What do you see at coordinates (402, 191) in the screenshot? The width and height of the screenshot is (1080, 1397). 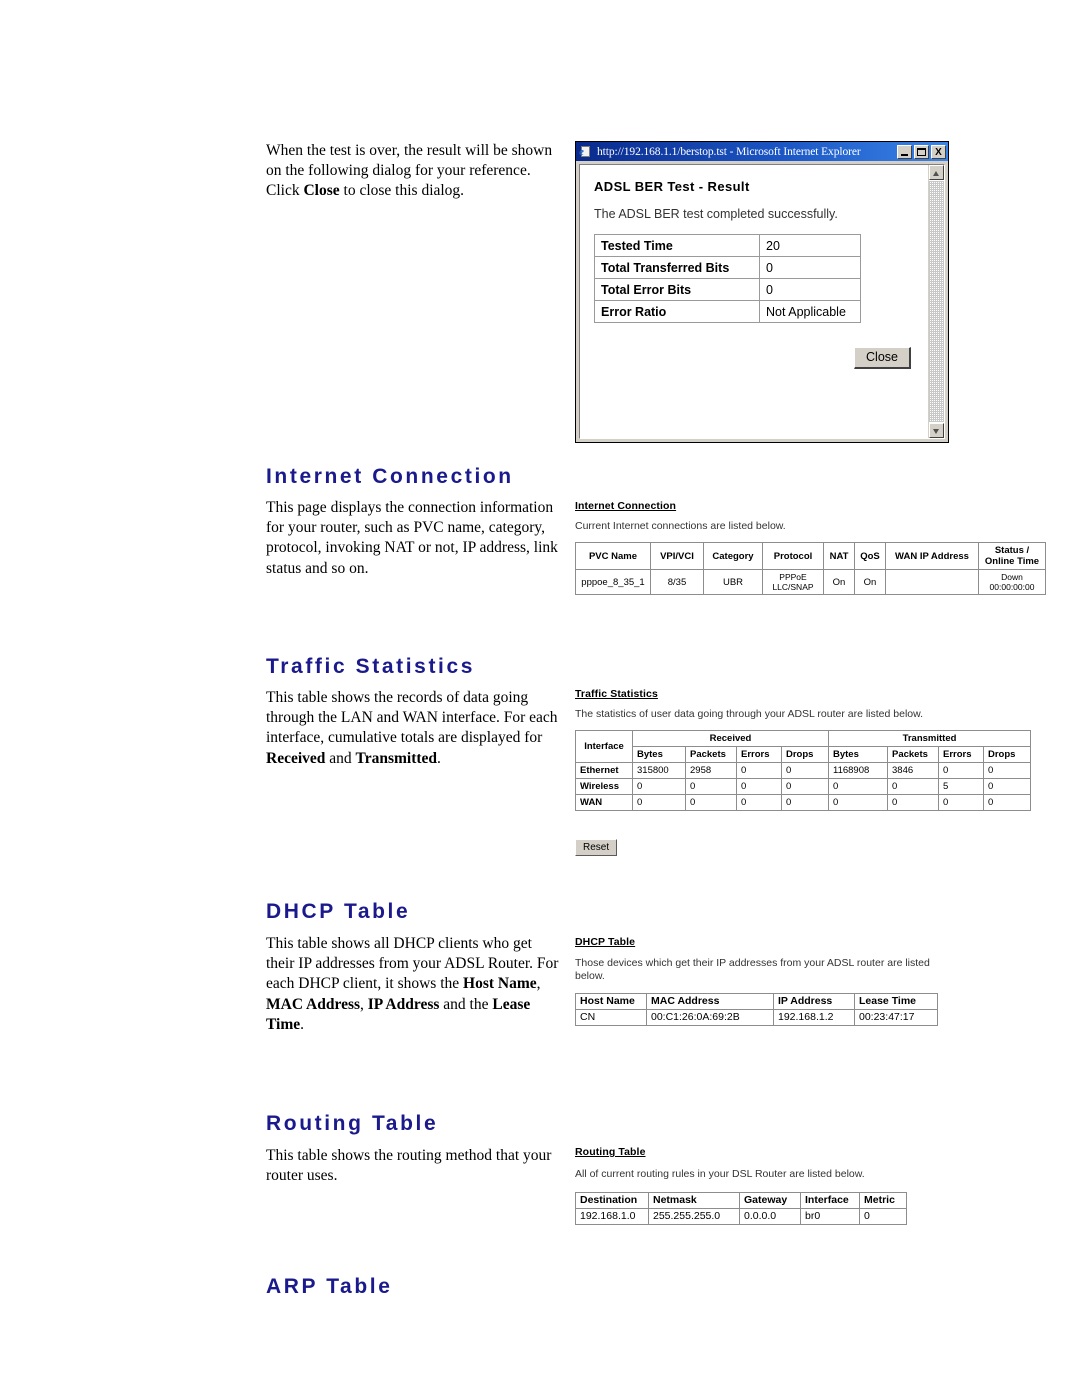 I see `intro-text-suffix: to close this dialog.` at bounding box center [402, 191].